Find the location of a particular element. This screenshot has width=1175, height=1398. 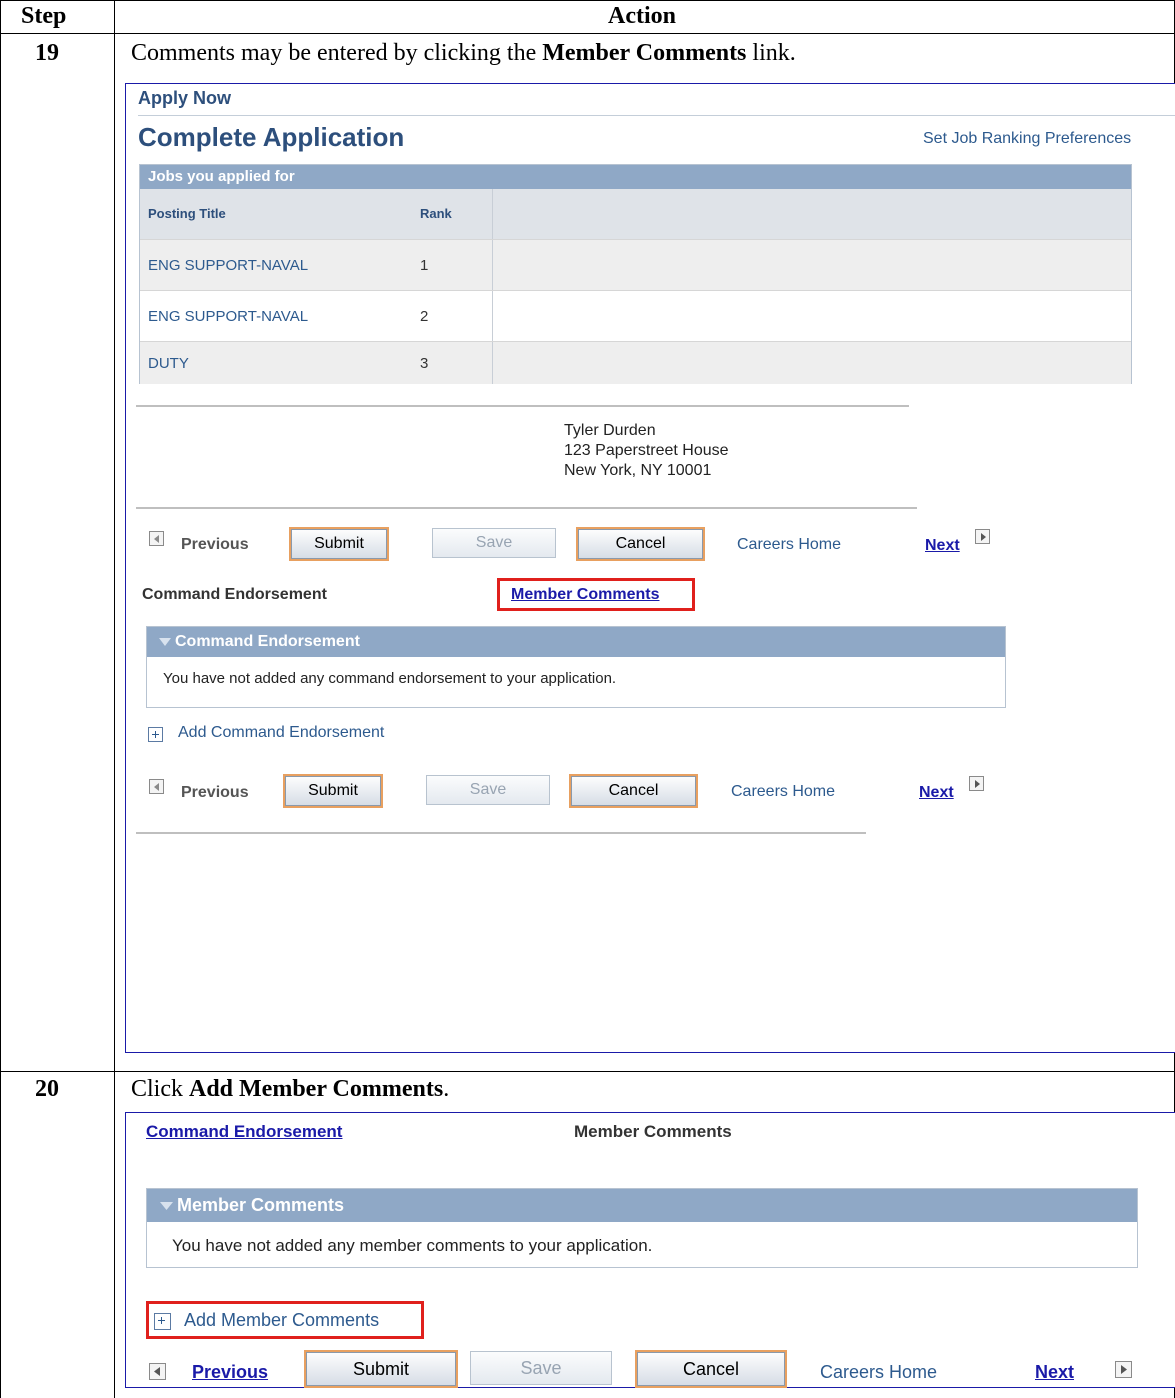

table-header-divider is located at coordinates (587, 33).